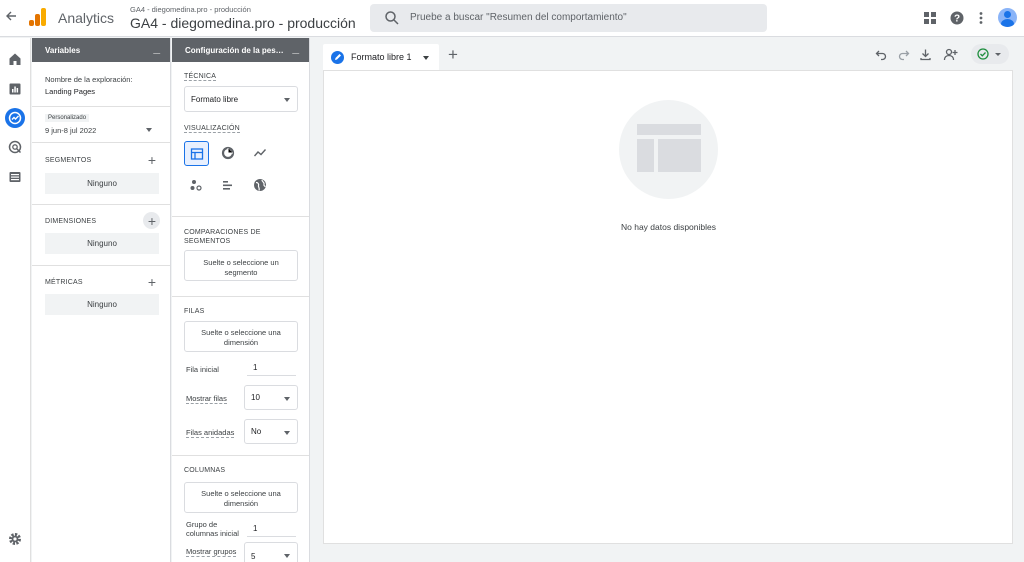  I want to click on metrics-value: Ninguno, so click(102, 304).